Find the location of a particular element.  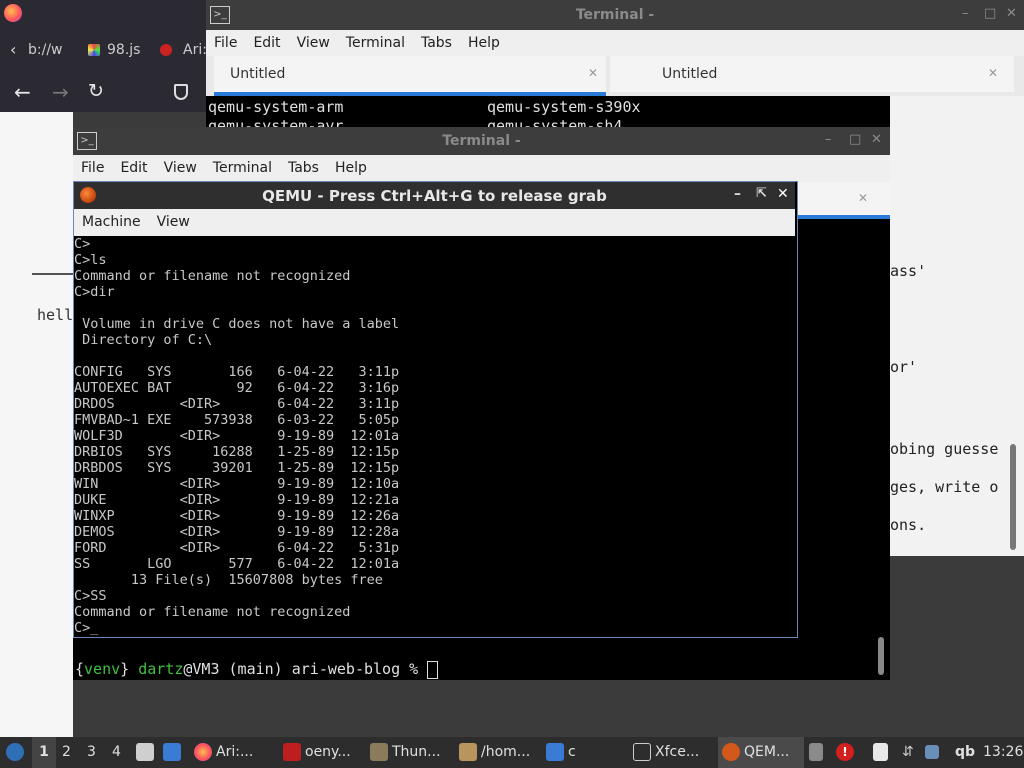

workspace-3: 3 is located at coordinates (91, 752).